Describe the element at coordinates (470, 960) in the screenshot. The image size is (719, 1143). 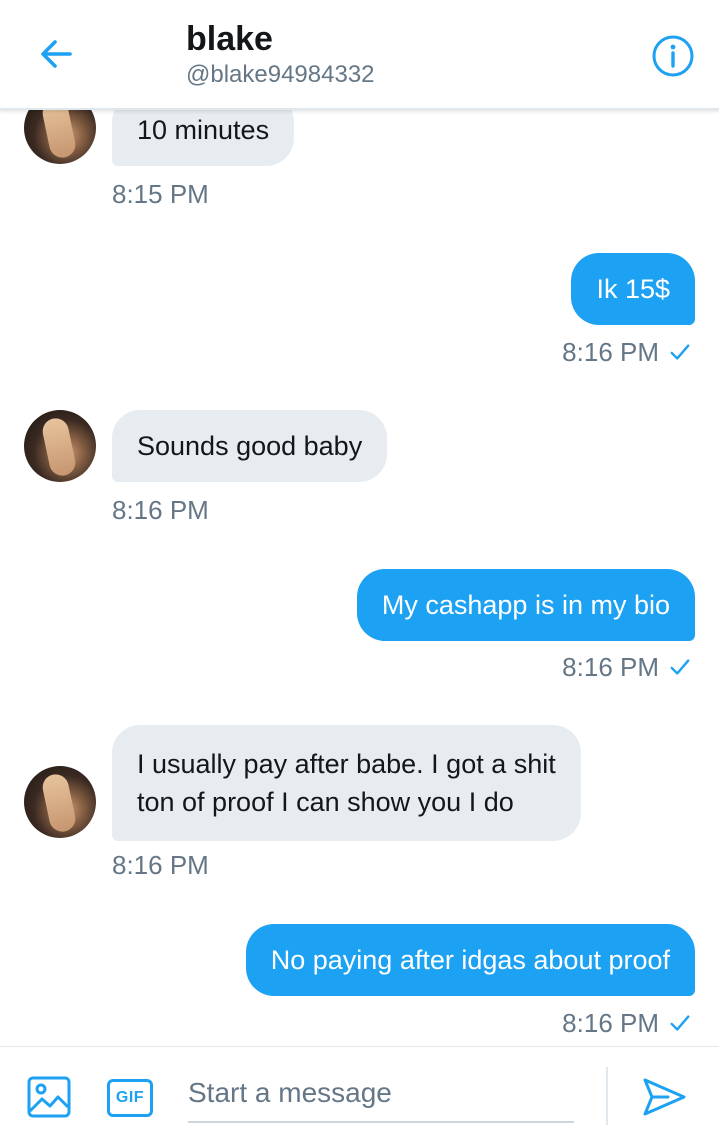
I see `outgoing-message: No paying after idgas about proof` at that location.